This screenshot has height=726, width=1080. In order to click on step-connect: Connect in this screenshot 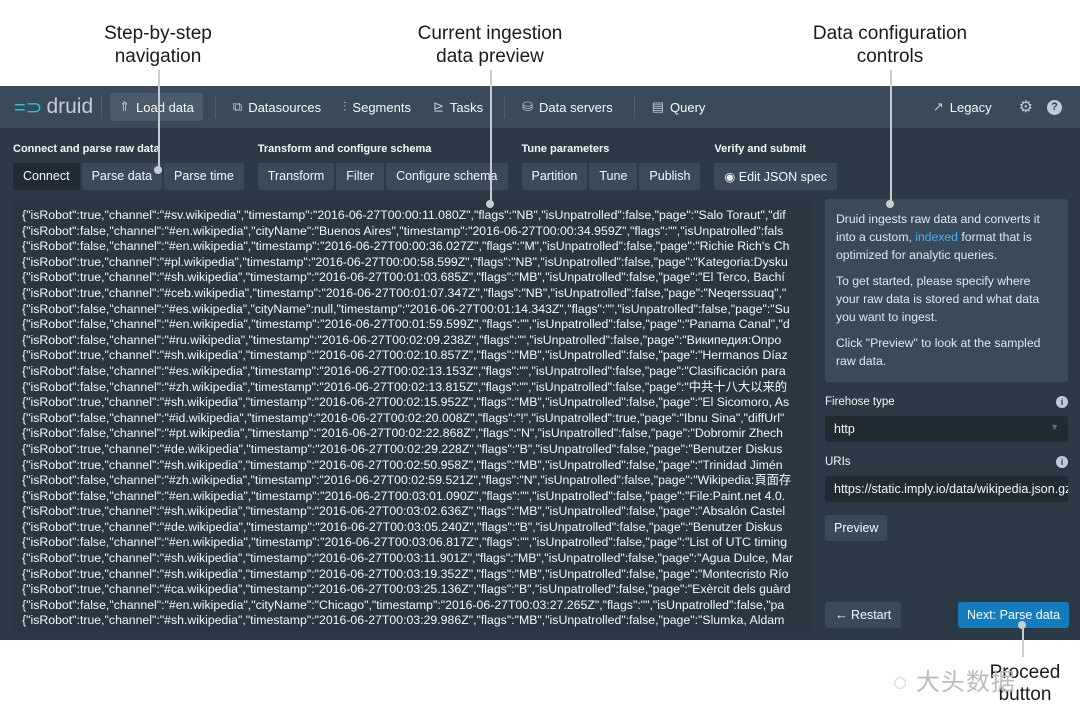, I will do `click(46, 176)`.